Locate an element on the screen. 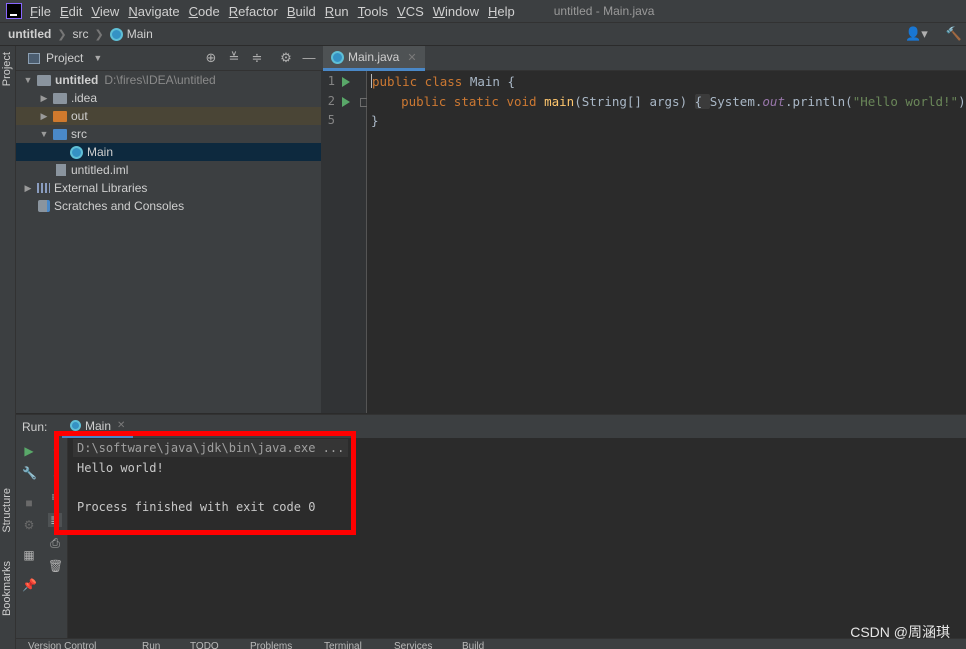 Image resolution: width=966 pixels, height=649 pixels. menu-run: Run is located at coordinates (337, 11).